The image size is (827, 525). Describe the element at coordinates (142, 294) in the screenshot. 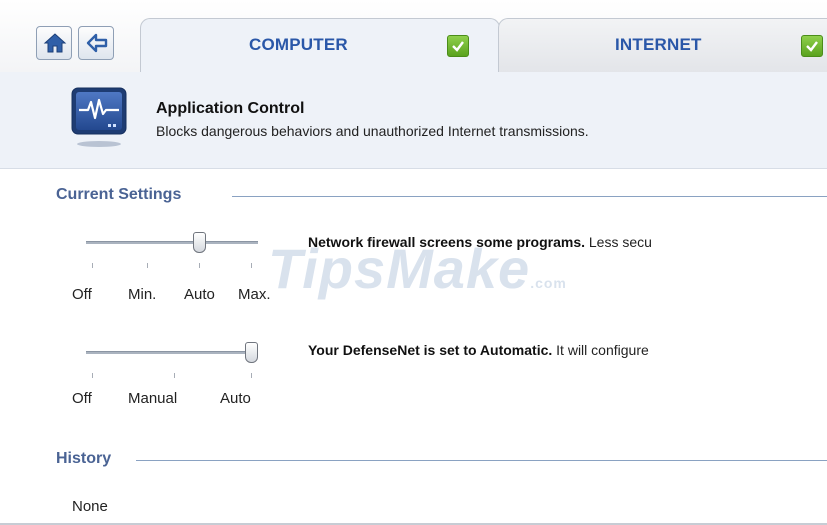

I see `slider-label-min: Min.` at that location.